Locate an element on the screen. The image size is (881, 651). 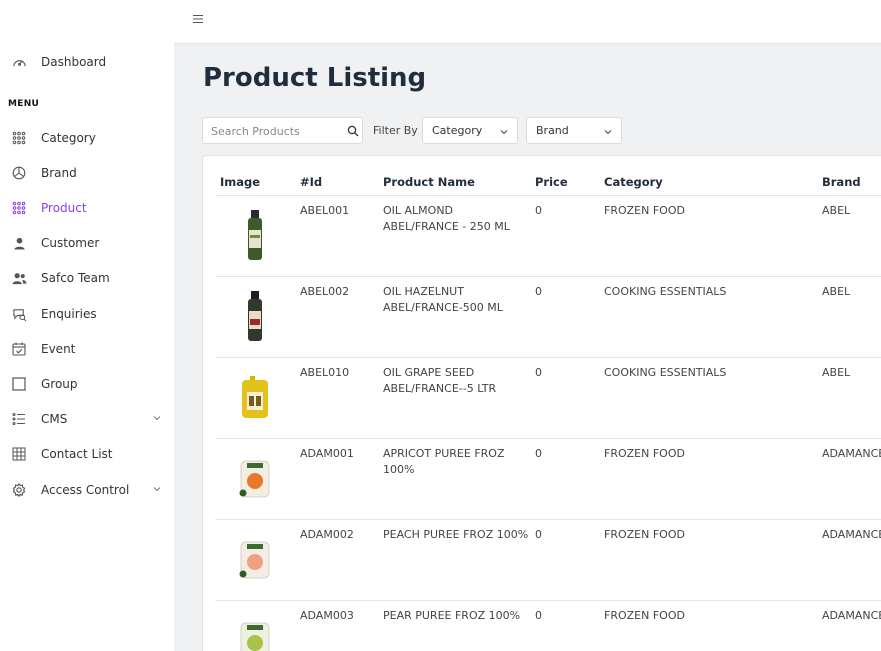
category-select-value: Category is located at coordinates (457, 130).